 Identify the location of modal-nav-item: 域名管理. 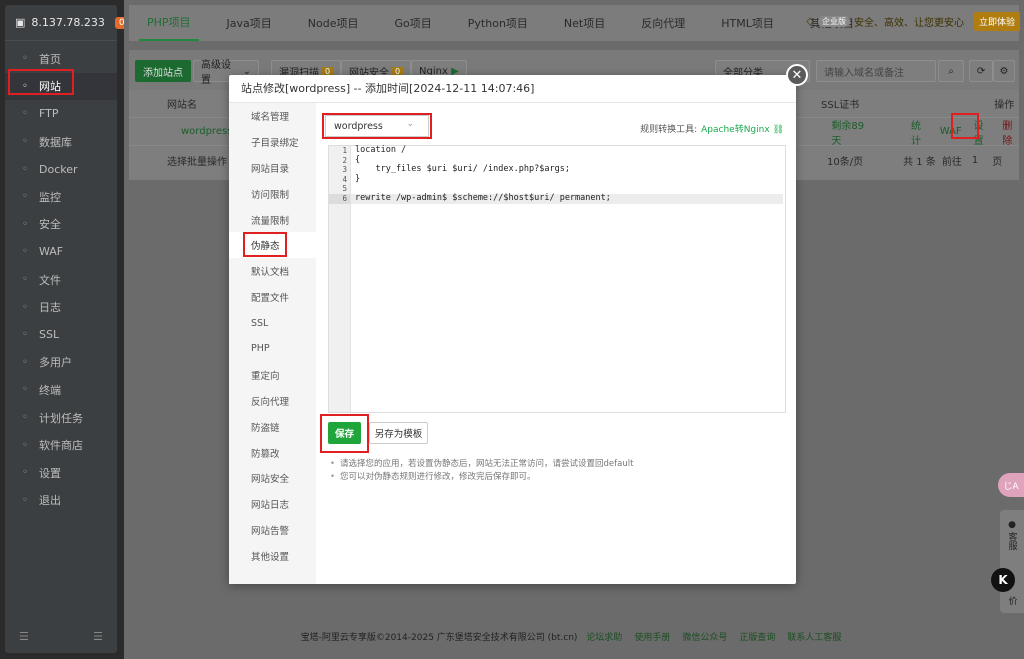
(272, 116).